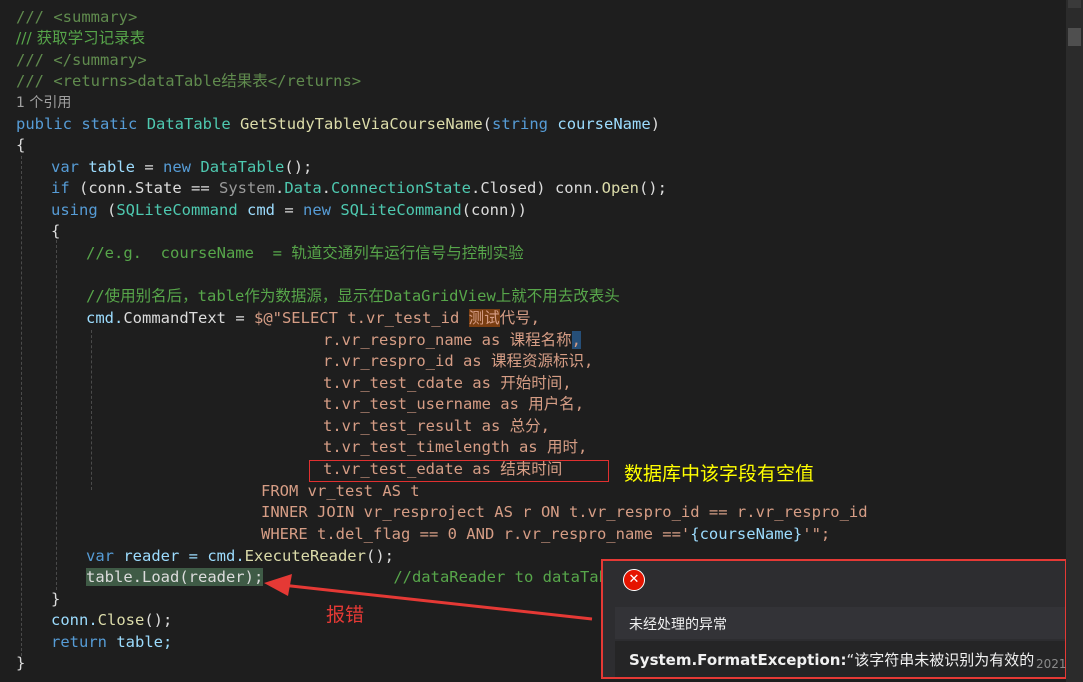 The image size is (1083, 682). I want to click on var-name: cmd., so click(105, 318).